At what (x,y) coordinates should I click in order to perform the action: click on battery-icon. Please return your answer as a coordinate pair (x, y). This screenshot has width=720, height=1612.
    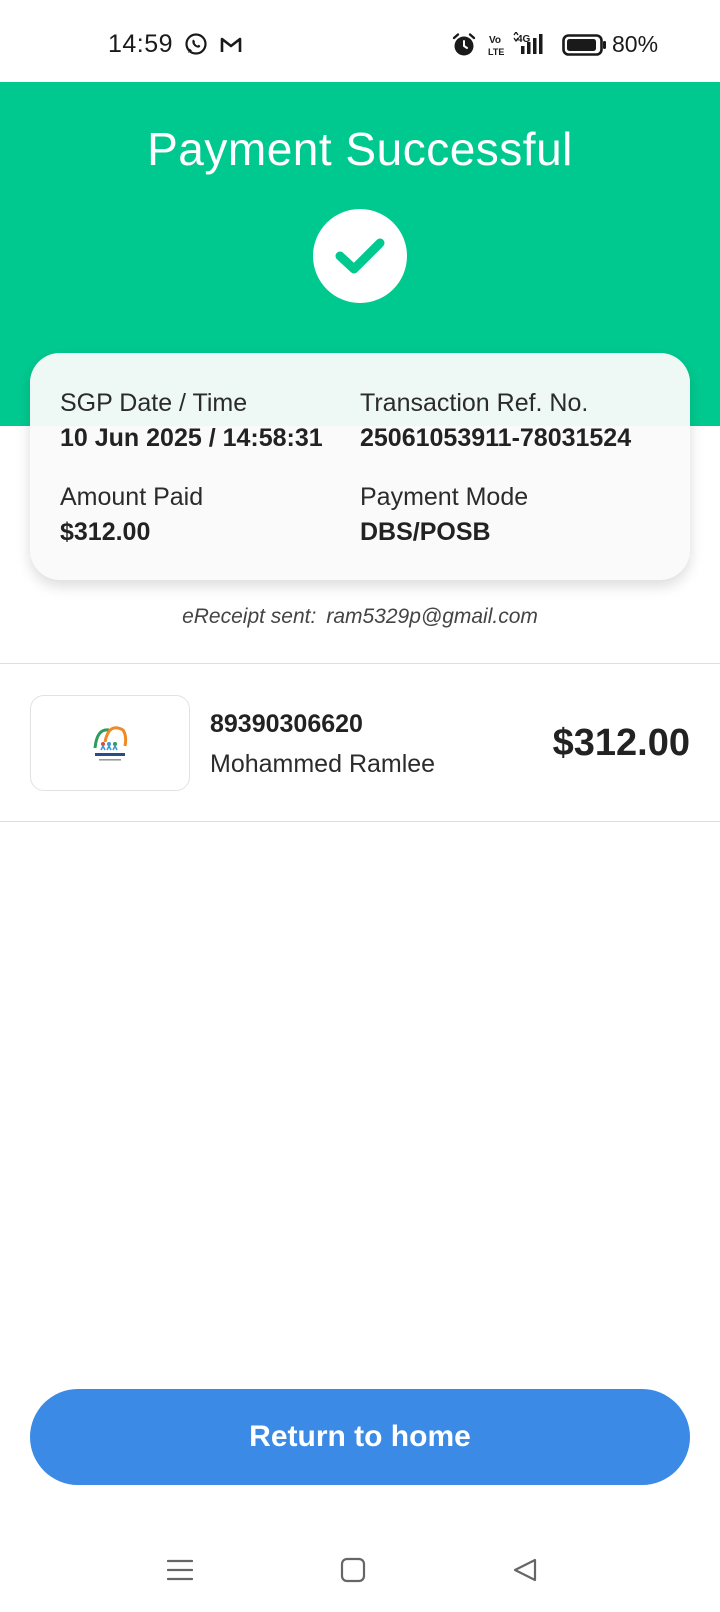
    Looking at the image, I should click on (585, 47).